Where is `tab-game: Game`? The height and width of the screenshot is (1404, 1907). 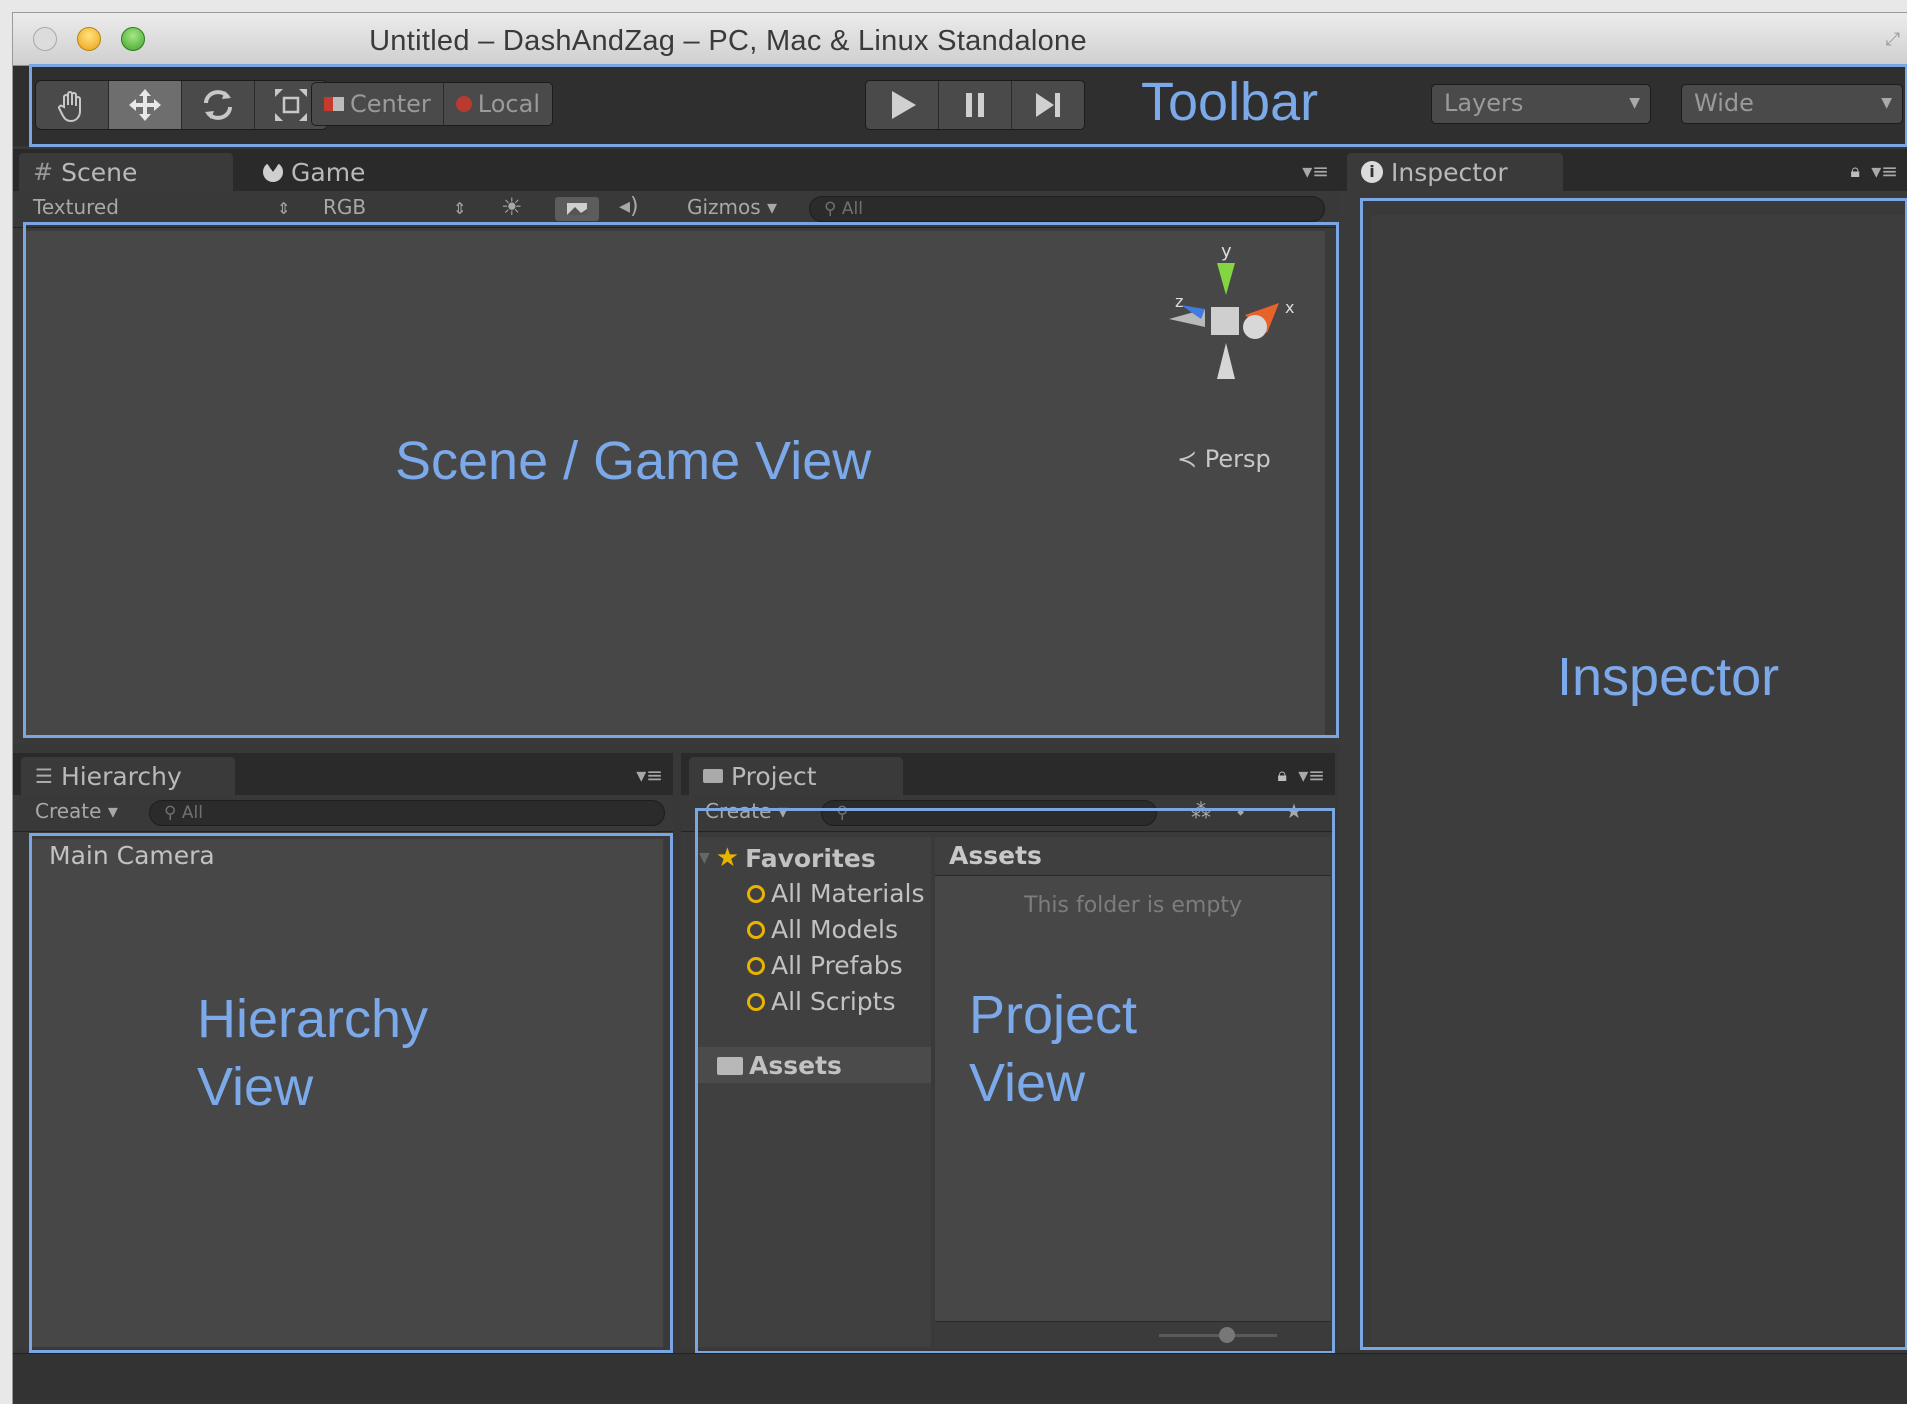
tab-game: Game is located at coordinates (349, 172).